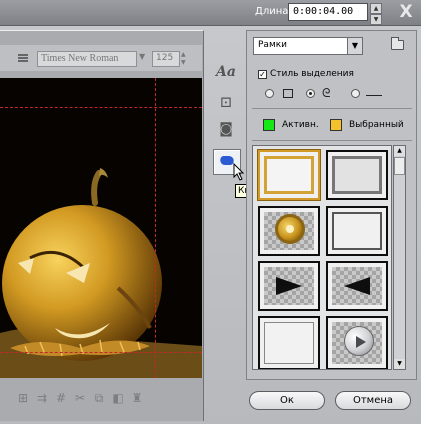 The image size is (421, 424). What do you see at coordinates (355, 93) in the screenshot?
I see `radio-line` at bounding box center [355, 93].